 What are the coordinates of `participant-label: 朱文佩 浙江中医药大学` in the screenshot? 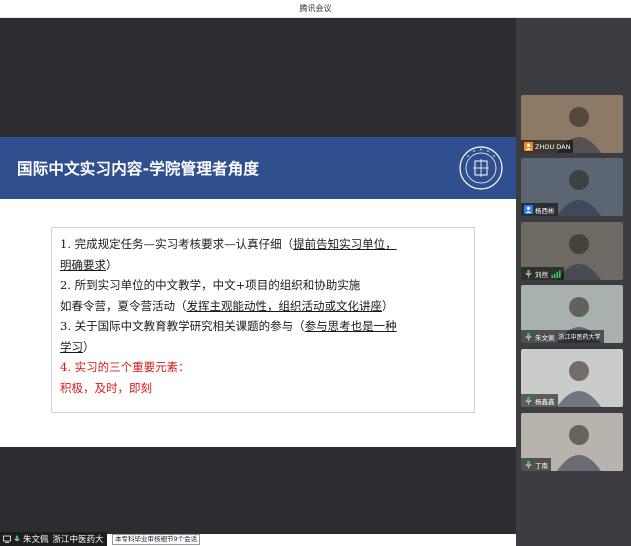 It's located at (562, 336).